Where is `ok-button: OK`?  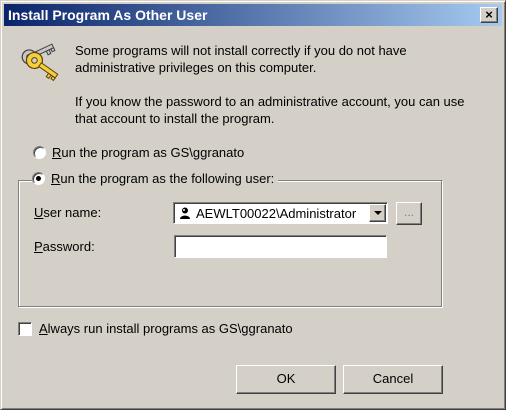 ok-button: OK is located at coordinates (286, 379).